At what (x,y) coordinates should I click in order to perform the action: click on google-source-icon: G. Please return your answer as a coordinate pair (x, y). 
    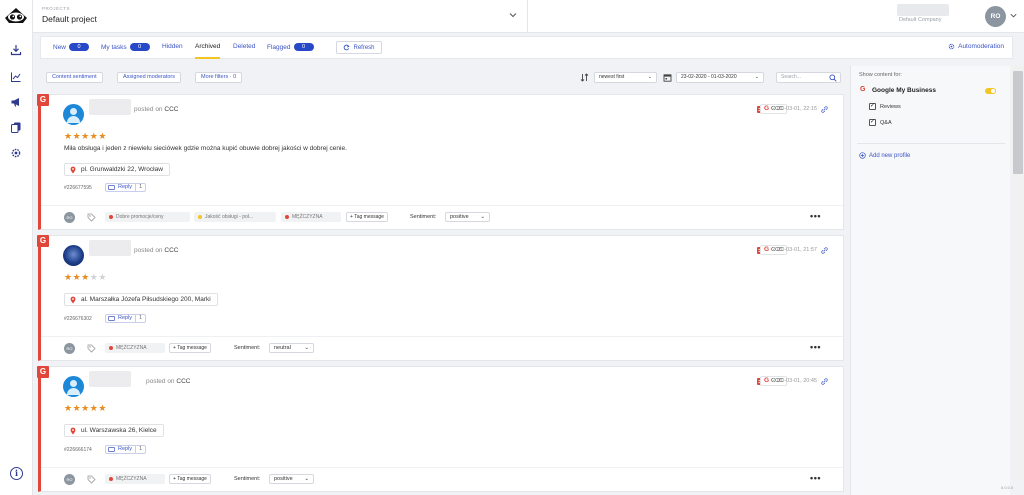
    Looking at the image, I should click on (43, 372).